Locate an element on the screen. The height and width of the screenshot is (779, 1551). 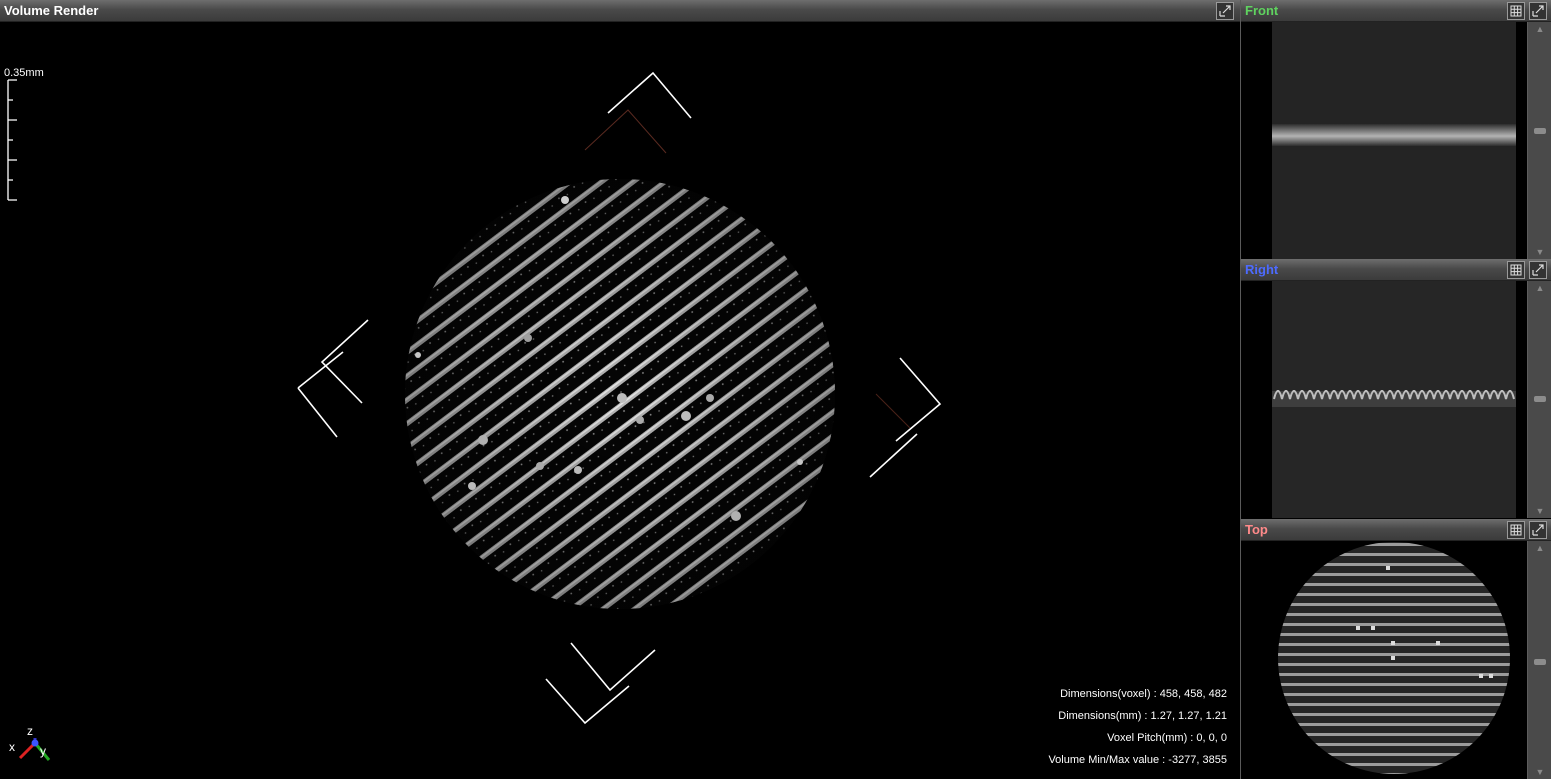
top-view: Top ▲ ▼ is located at coordinates (1396, 649).